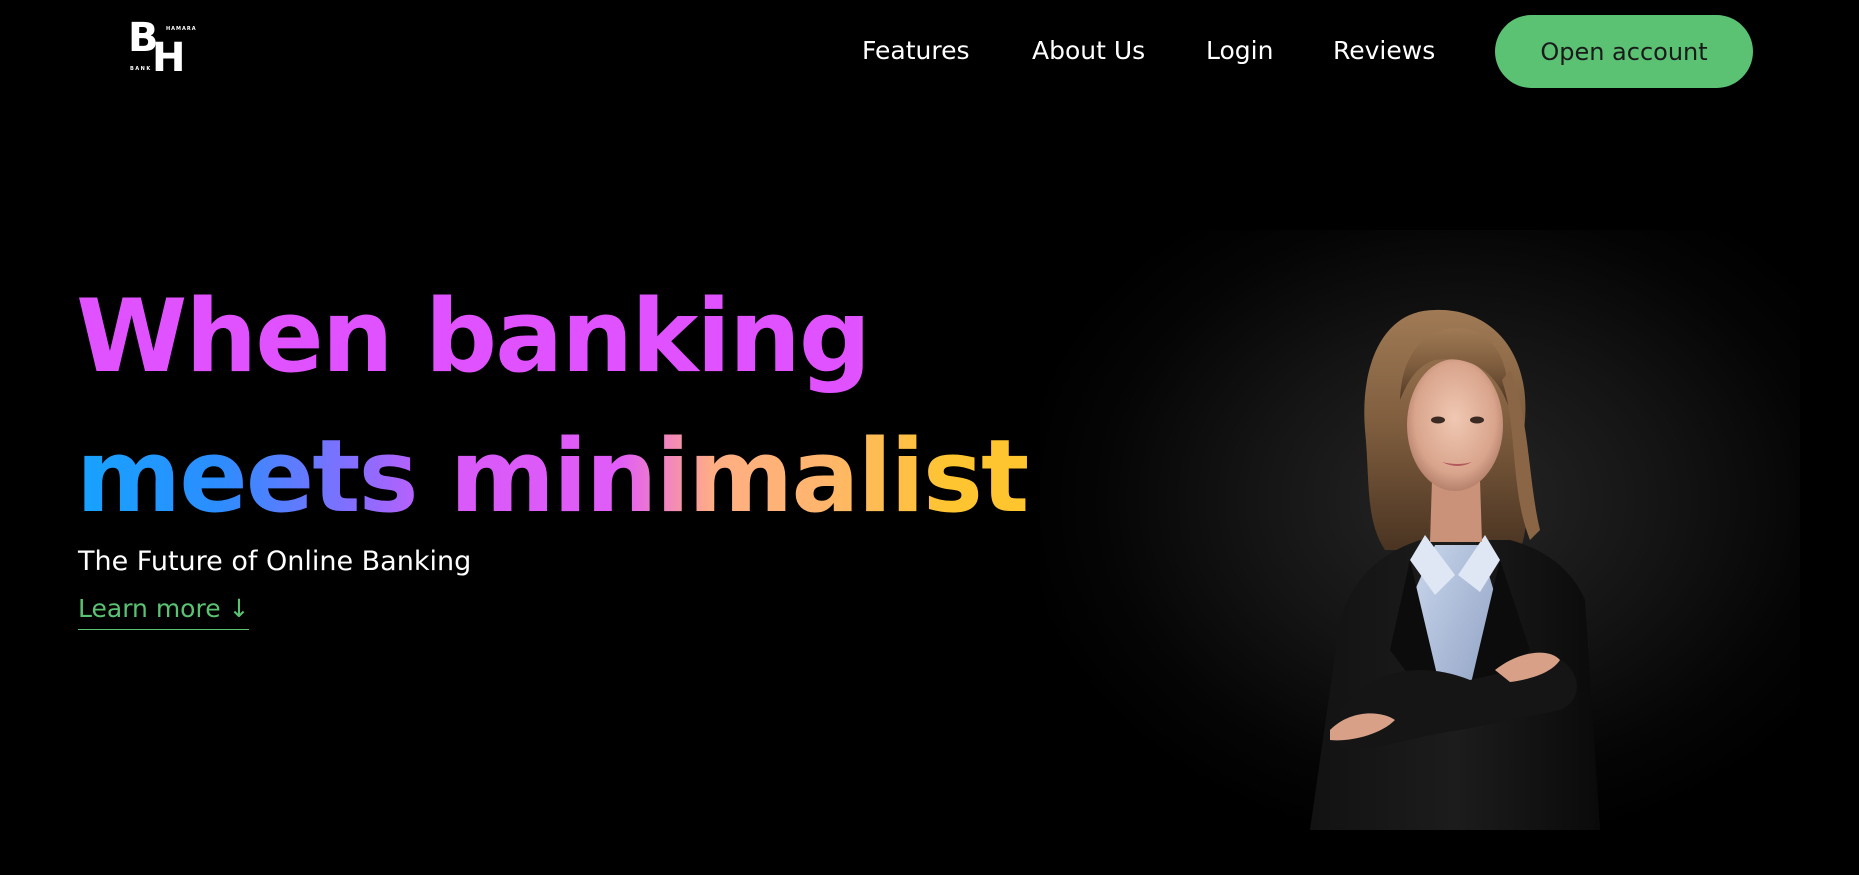 This screenshot has height=875, width=1859. I want to click on nav-link-login: Login, so click(1239, 51).